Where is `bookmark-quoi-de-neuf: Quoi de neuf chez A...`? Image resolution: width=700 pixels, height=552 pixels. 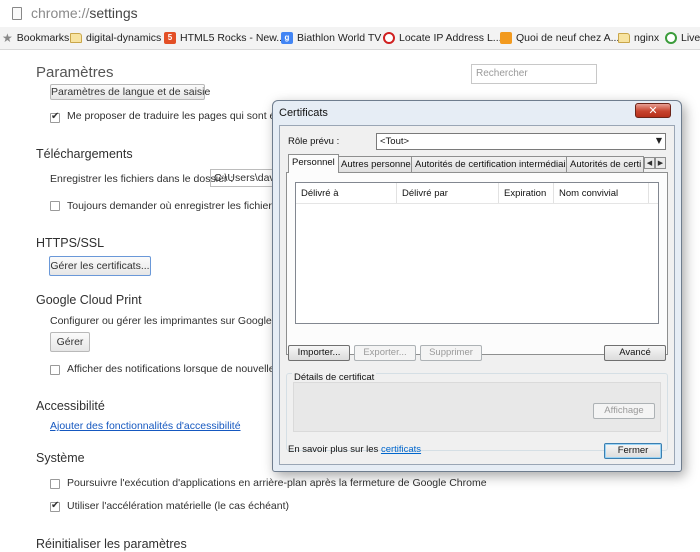 bookmark-quoi-de-neuf: Quoi de neuf chez A... is located at coordinates (559, 38).